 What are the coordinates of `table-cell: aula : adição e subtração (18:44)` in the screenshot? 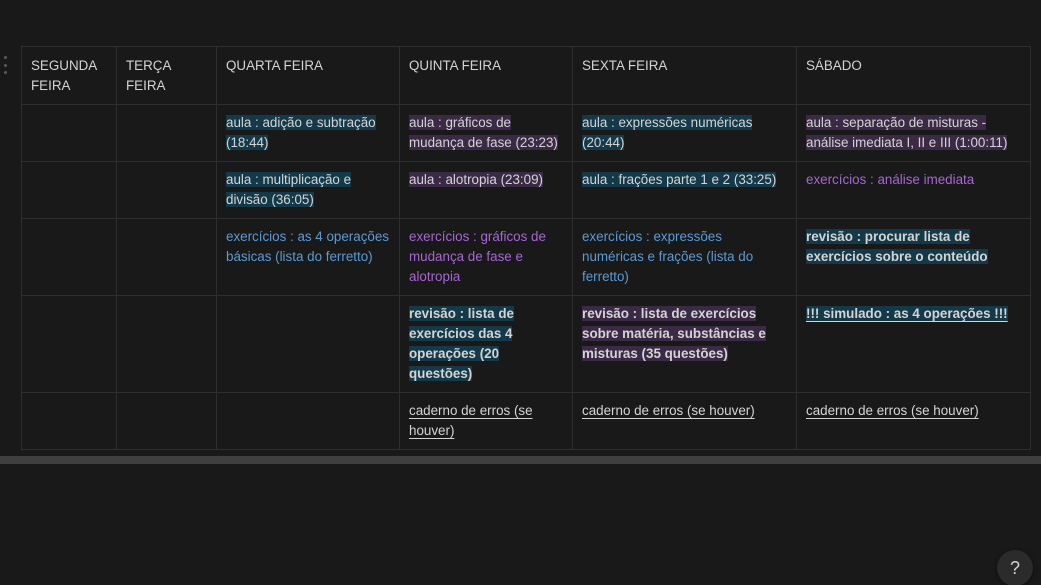 It's located at (308, 133).